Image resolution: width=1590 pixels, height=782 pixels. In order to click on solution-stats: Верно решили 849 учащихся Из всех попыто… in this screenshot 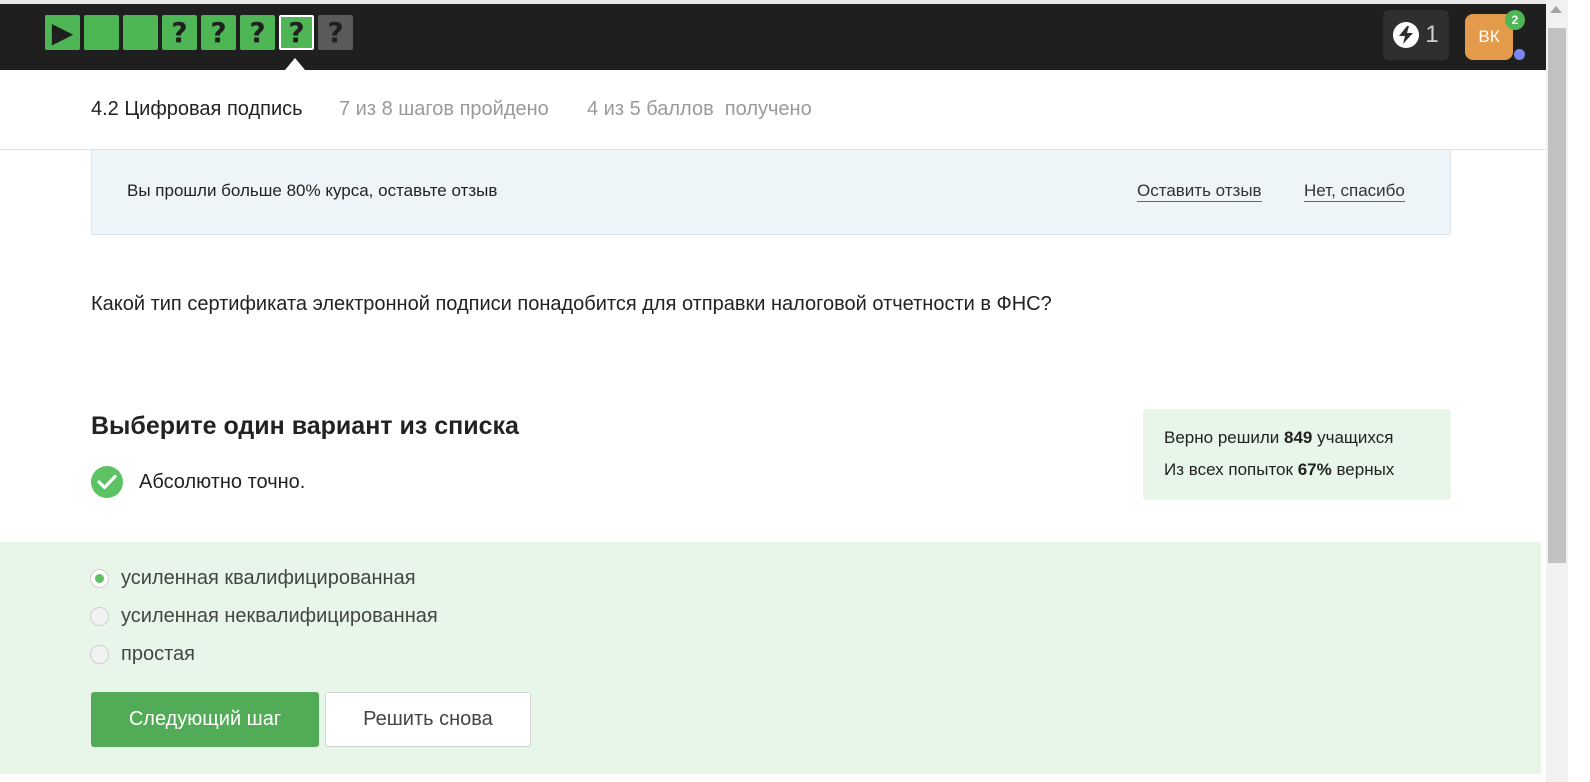, I will do `click(1297, 454)`.